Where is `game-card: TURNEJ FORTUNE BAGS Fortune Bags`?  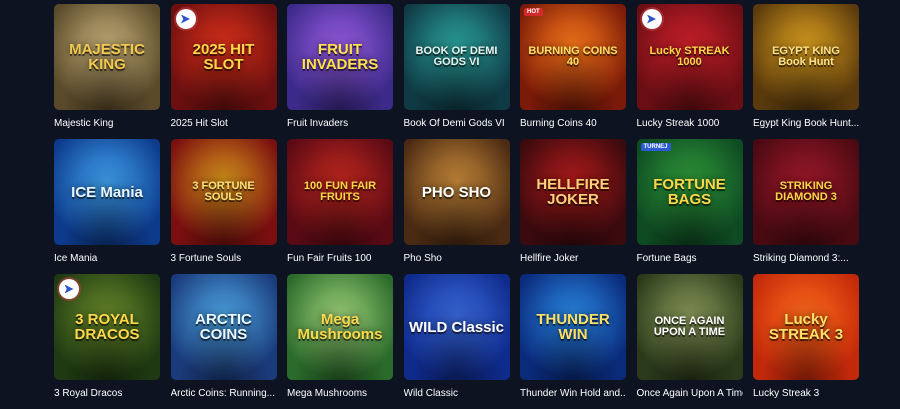
game-card: TURNEJ FORTUNE BAGS Fortune Bags is located at coordinates (689, 206).